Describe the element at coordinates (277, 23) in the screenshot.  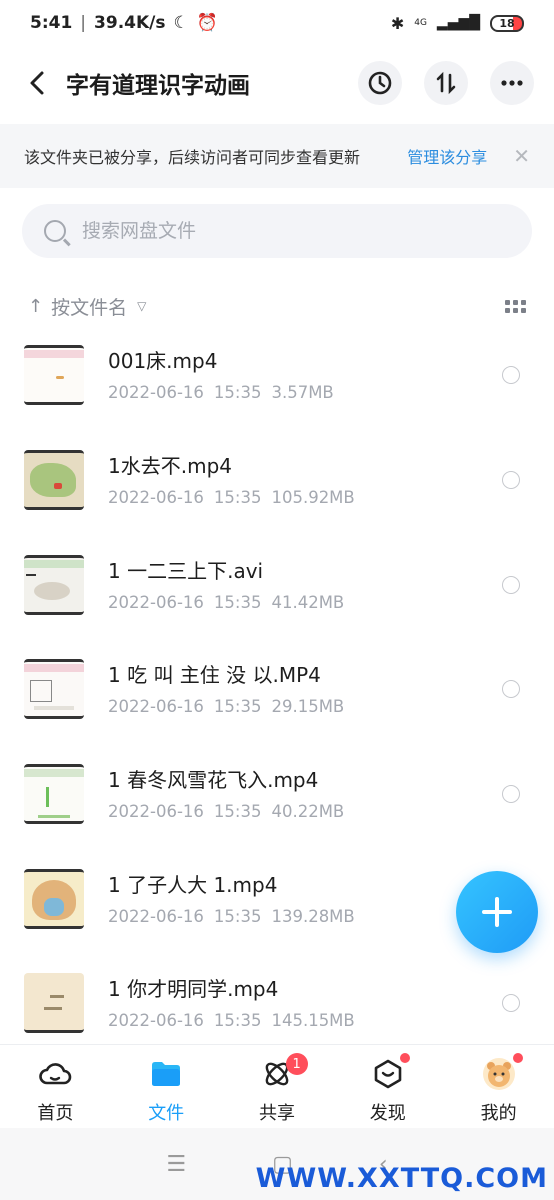
I see `status-bar: 5:41 | 39.4K/s ☾ ⏰ ✱ 4G ▂▄▆█ 18` at that location.